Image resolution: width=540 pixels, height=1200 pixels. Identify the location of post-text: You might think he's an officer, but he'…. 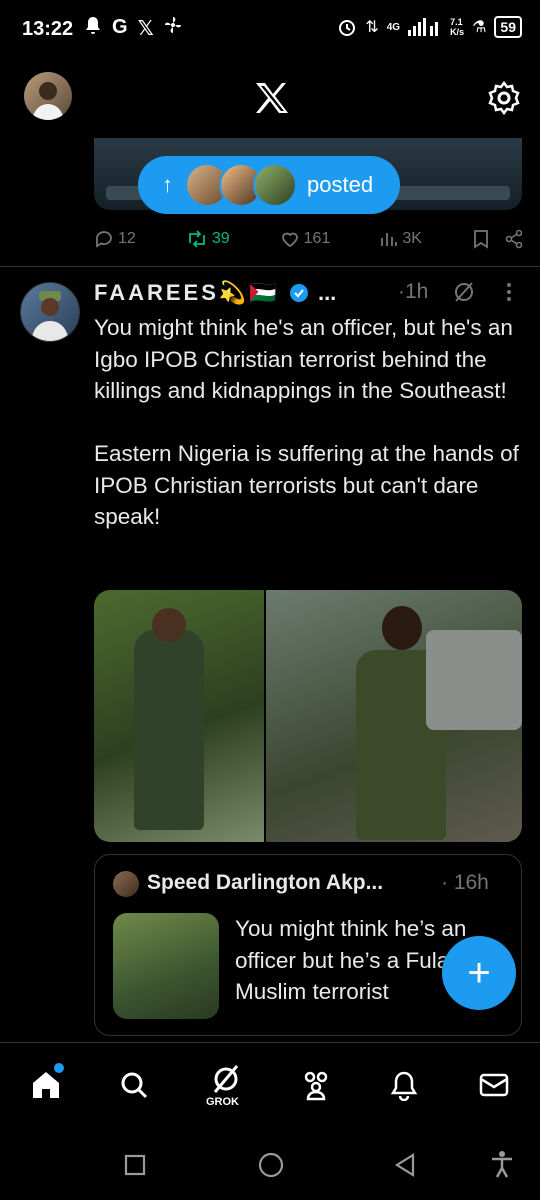
(306, 422).